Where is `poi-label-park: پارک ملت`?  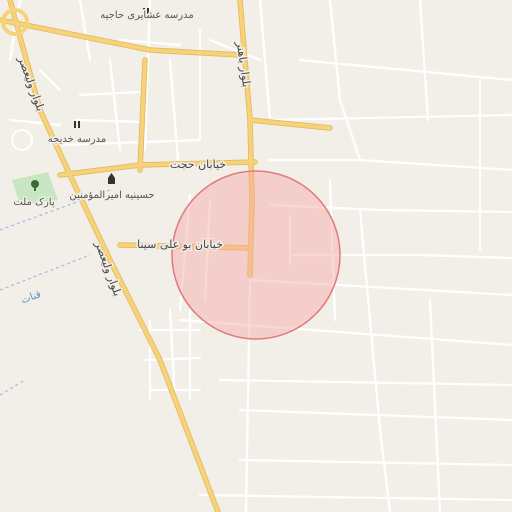
poi-label-park: پارک ملت is located at coordinates (33, 202).